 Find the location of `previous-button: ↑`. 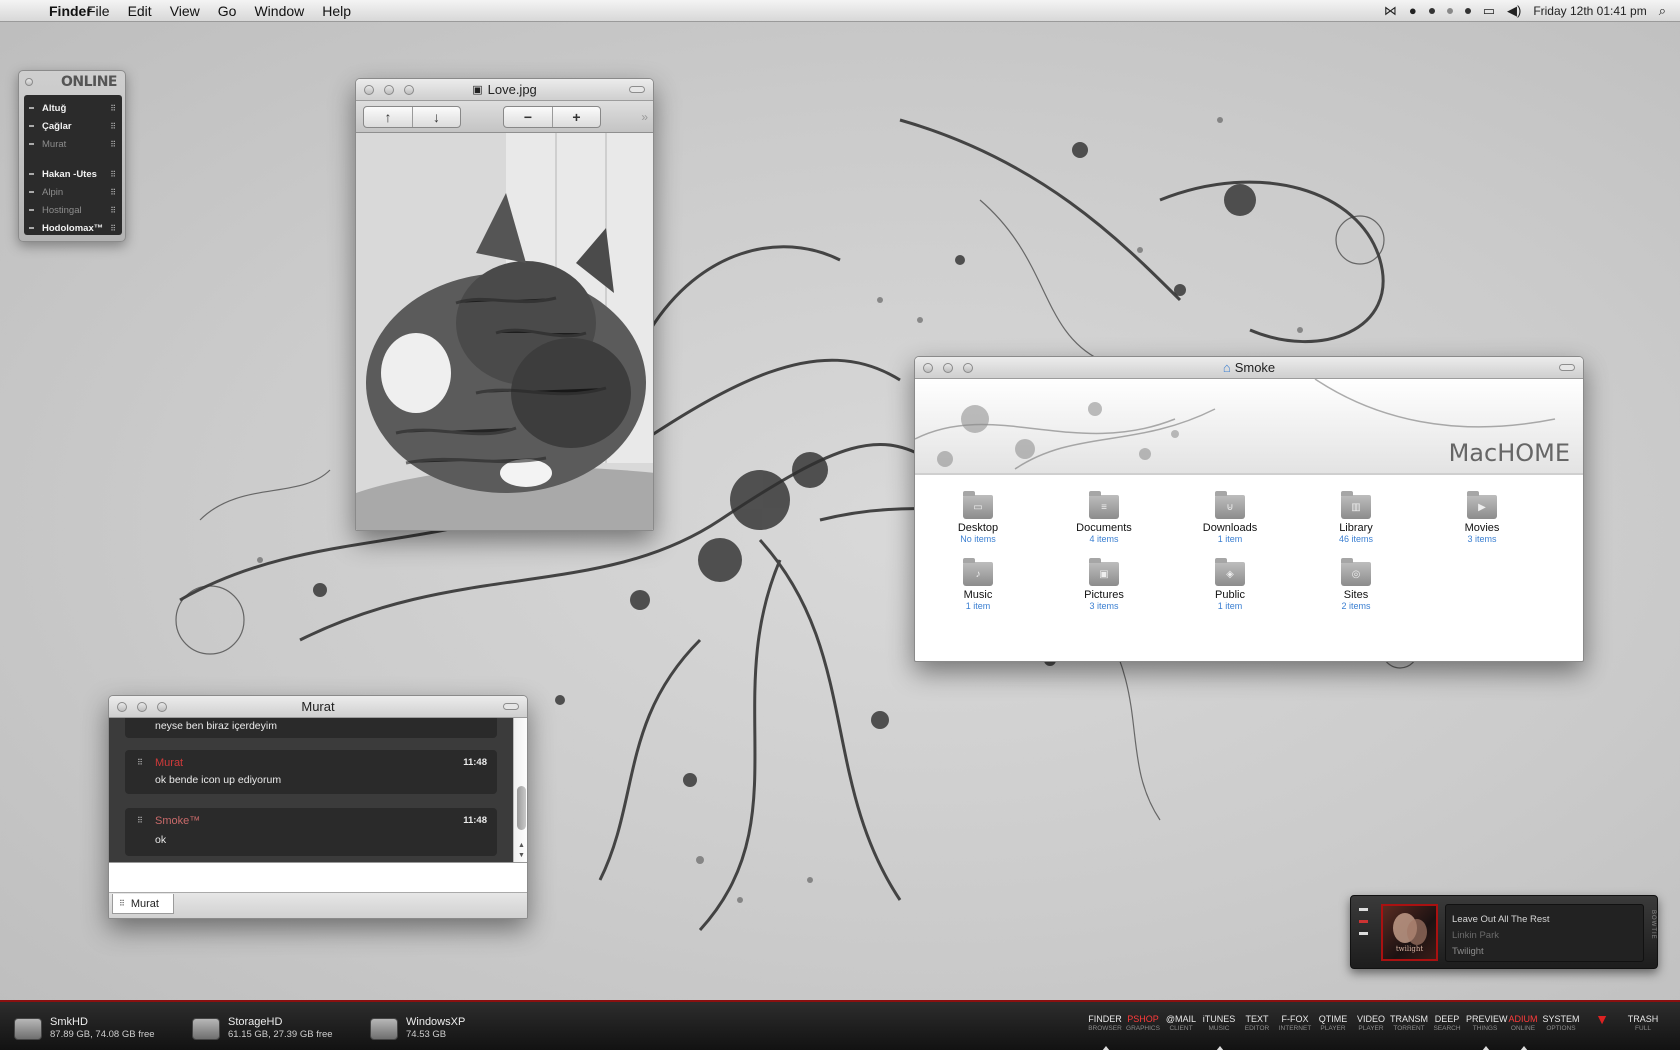

previous-button: ↑ is located at coordinates (388, 117).